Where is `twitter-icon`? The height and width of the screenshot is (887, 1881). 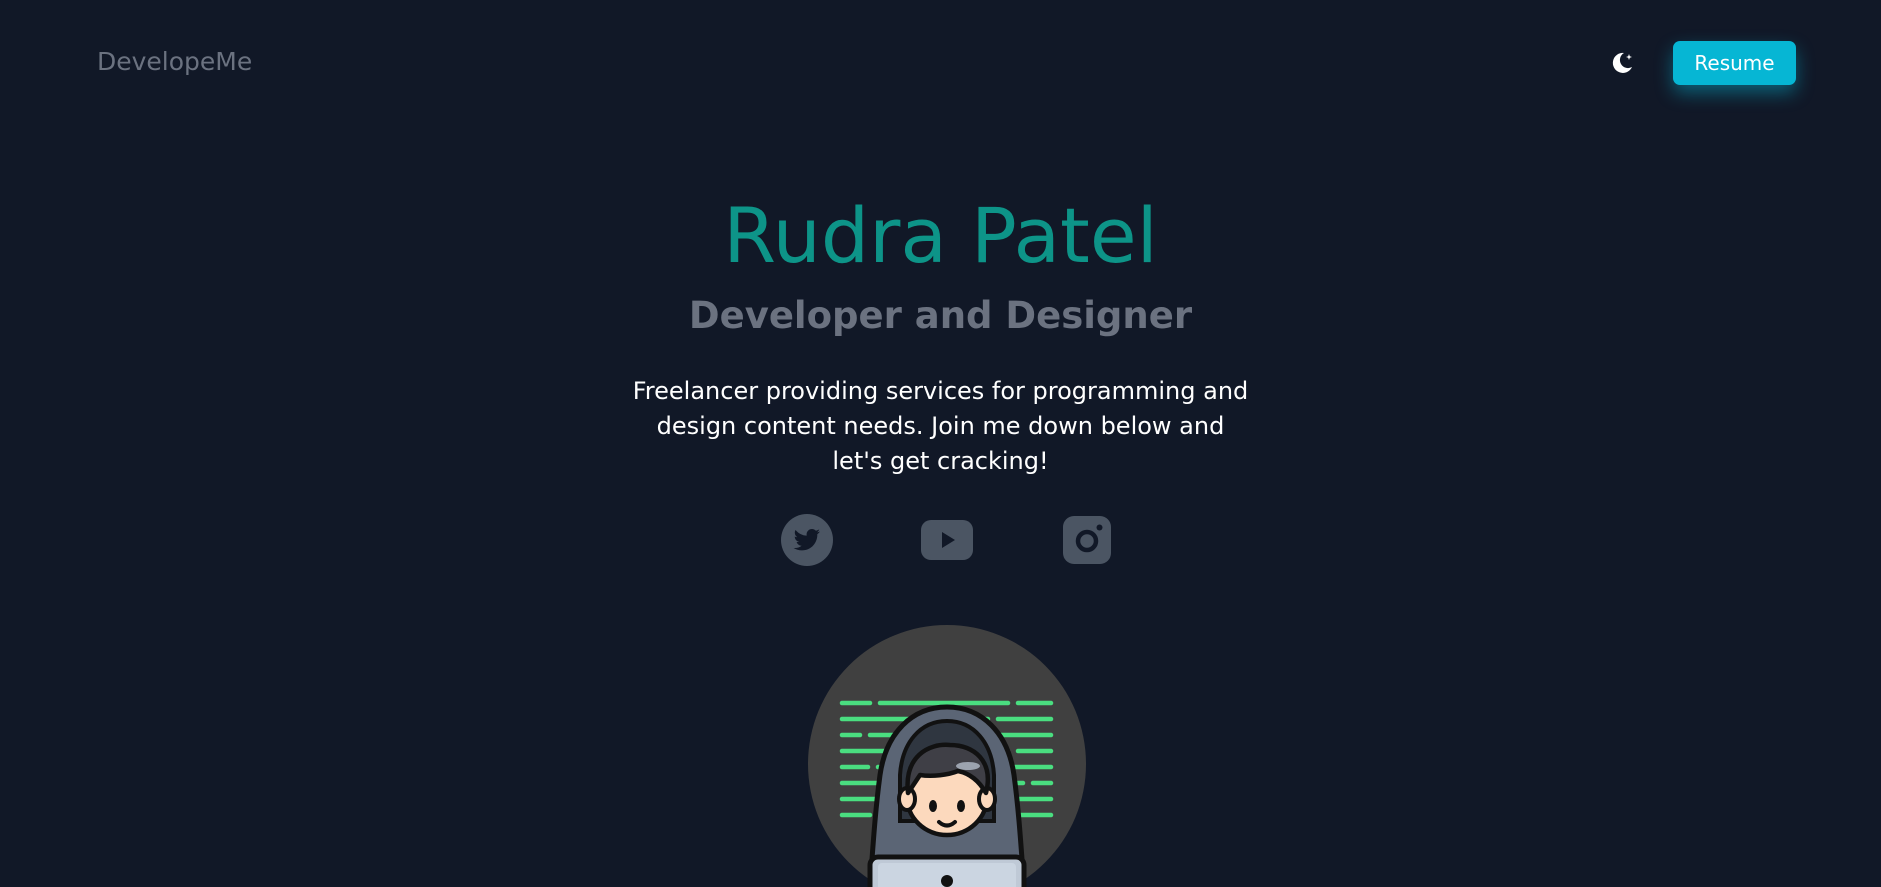
twitter-icon is located at coordinates (807, 540).